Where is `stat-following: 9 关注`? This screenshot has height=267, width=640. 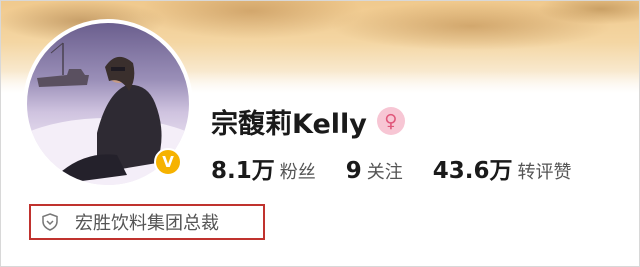
stat-following: 9 关注 is located at coordinates (374, 171).